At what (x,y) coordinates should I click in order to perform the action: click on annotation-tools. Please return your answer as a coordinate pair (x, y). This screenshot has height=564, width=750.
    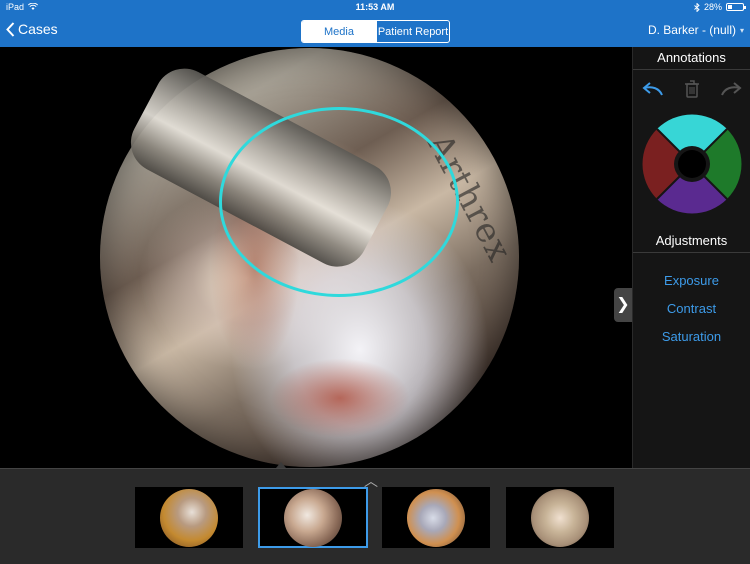
    Looking at the image, I should click on (691, 89).